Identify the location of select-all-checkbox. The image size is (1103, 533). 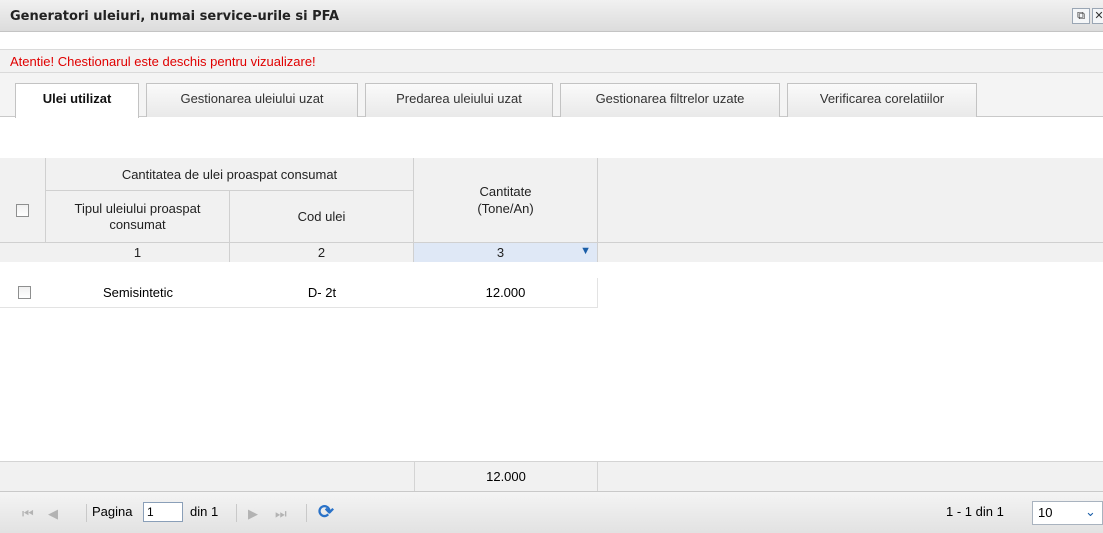
(22, 210).